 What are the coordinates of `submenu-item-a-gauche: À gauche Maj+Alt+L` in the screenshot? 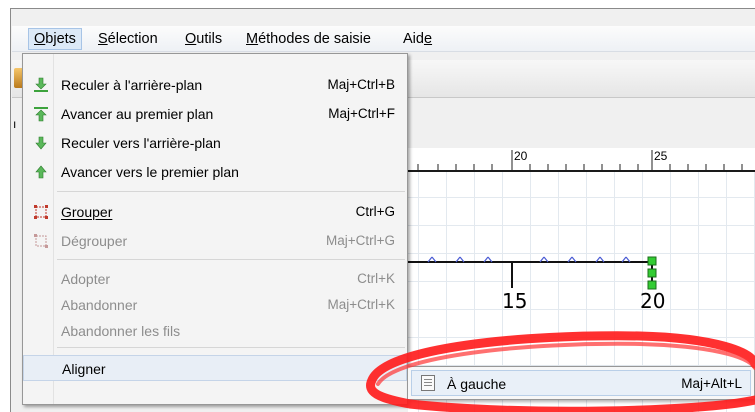 It's located at (581, 383).